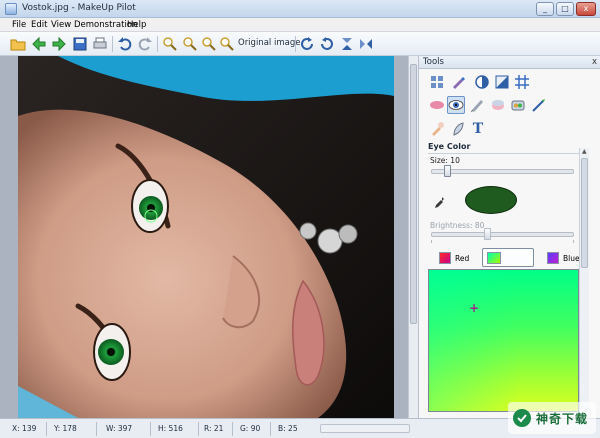  What do you see at coordinates (553, 258) in the screenshot?
I see `blue-channel-swatch` at bounding box center [553, 258].